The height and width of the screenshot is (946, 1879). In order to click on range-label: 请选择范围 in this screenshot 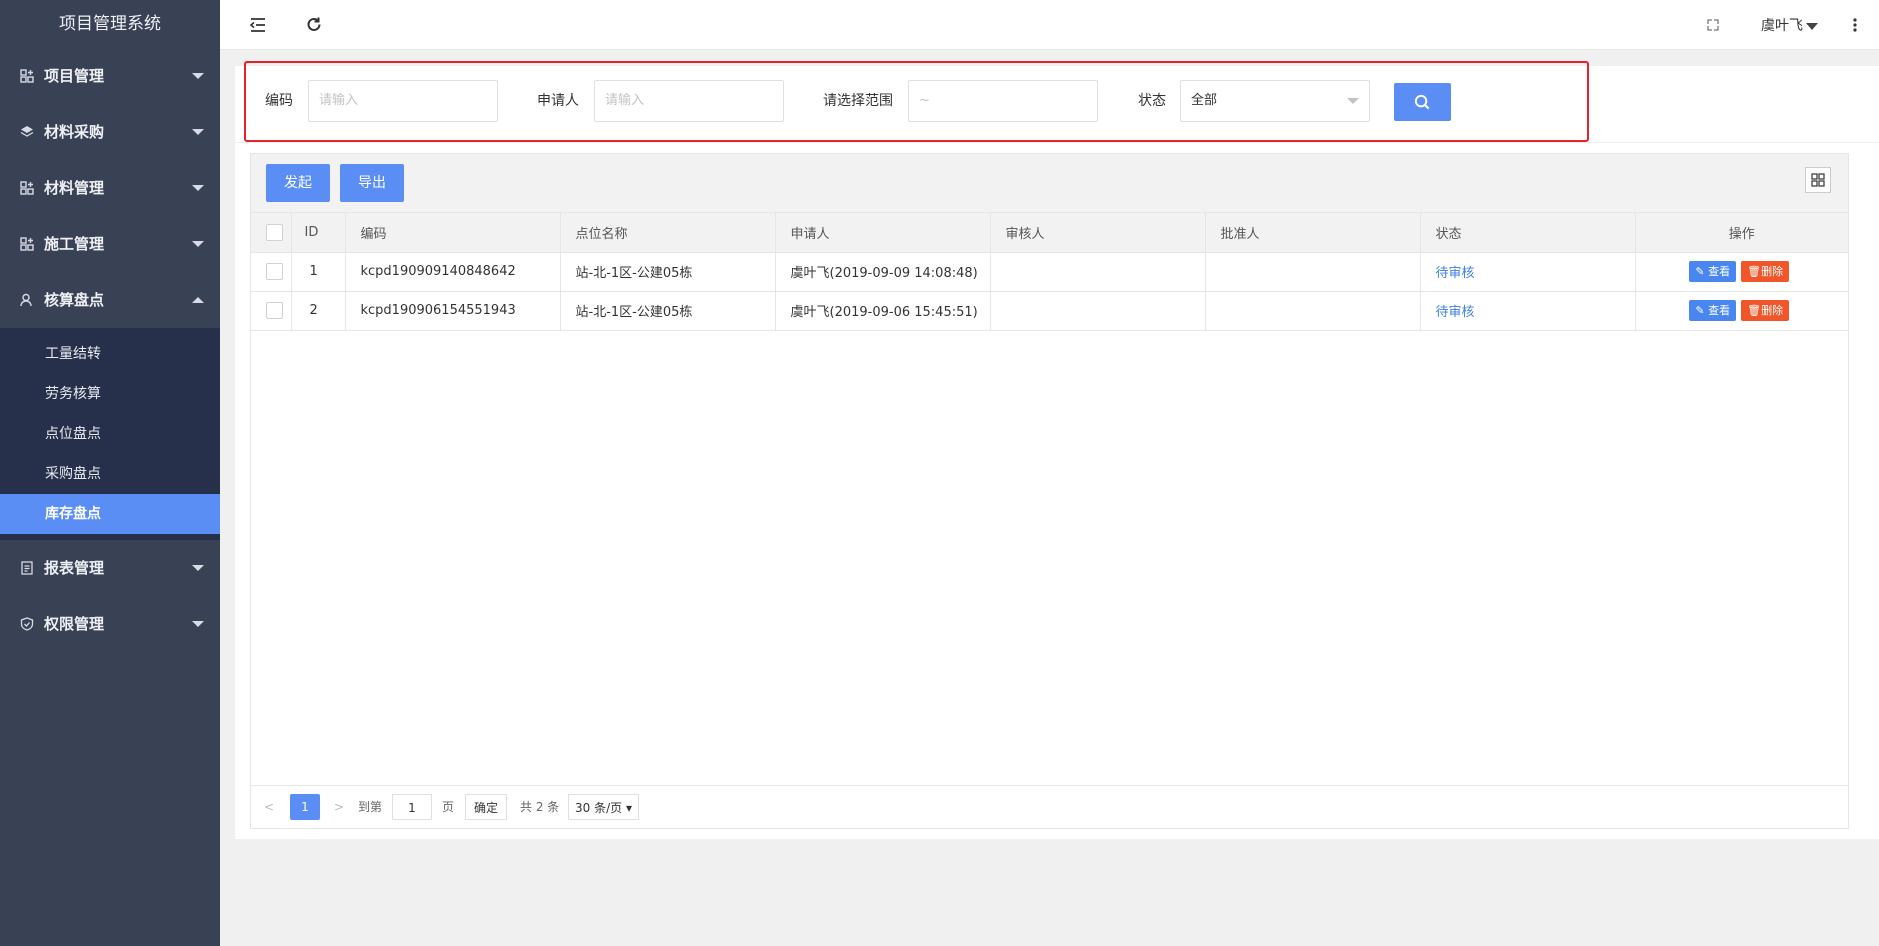, I will do `click(858, 101)`.